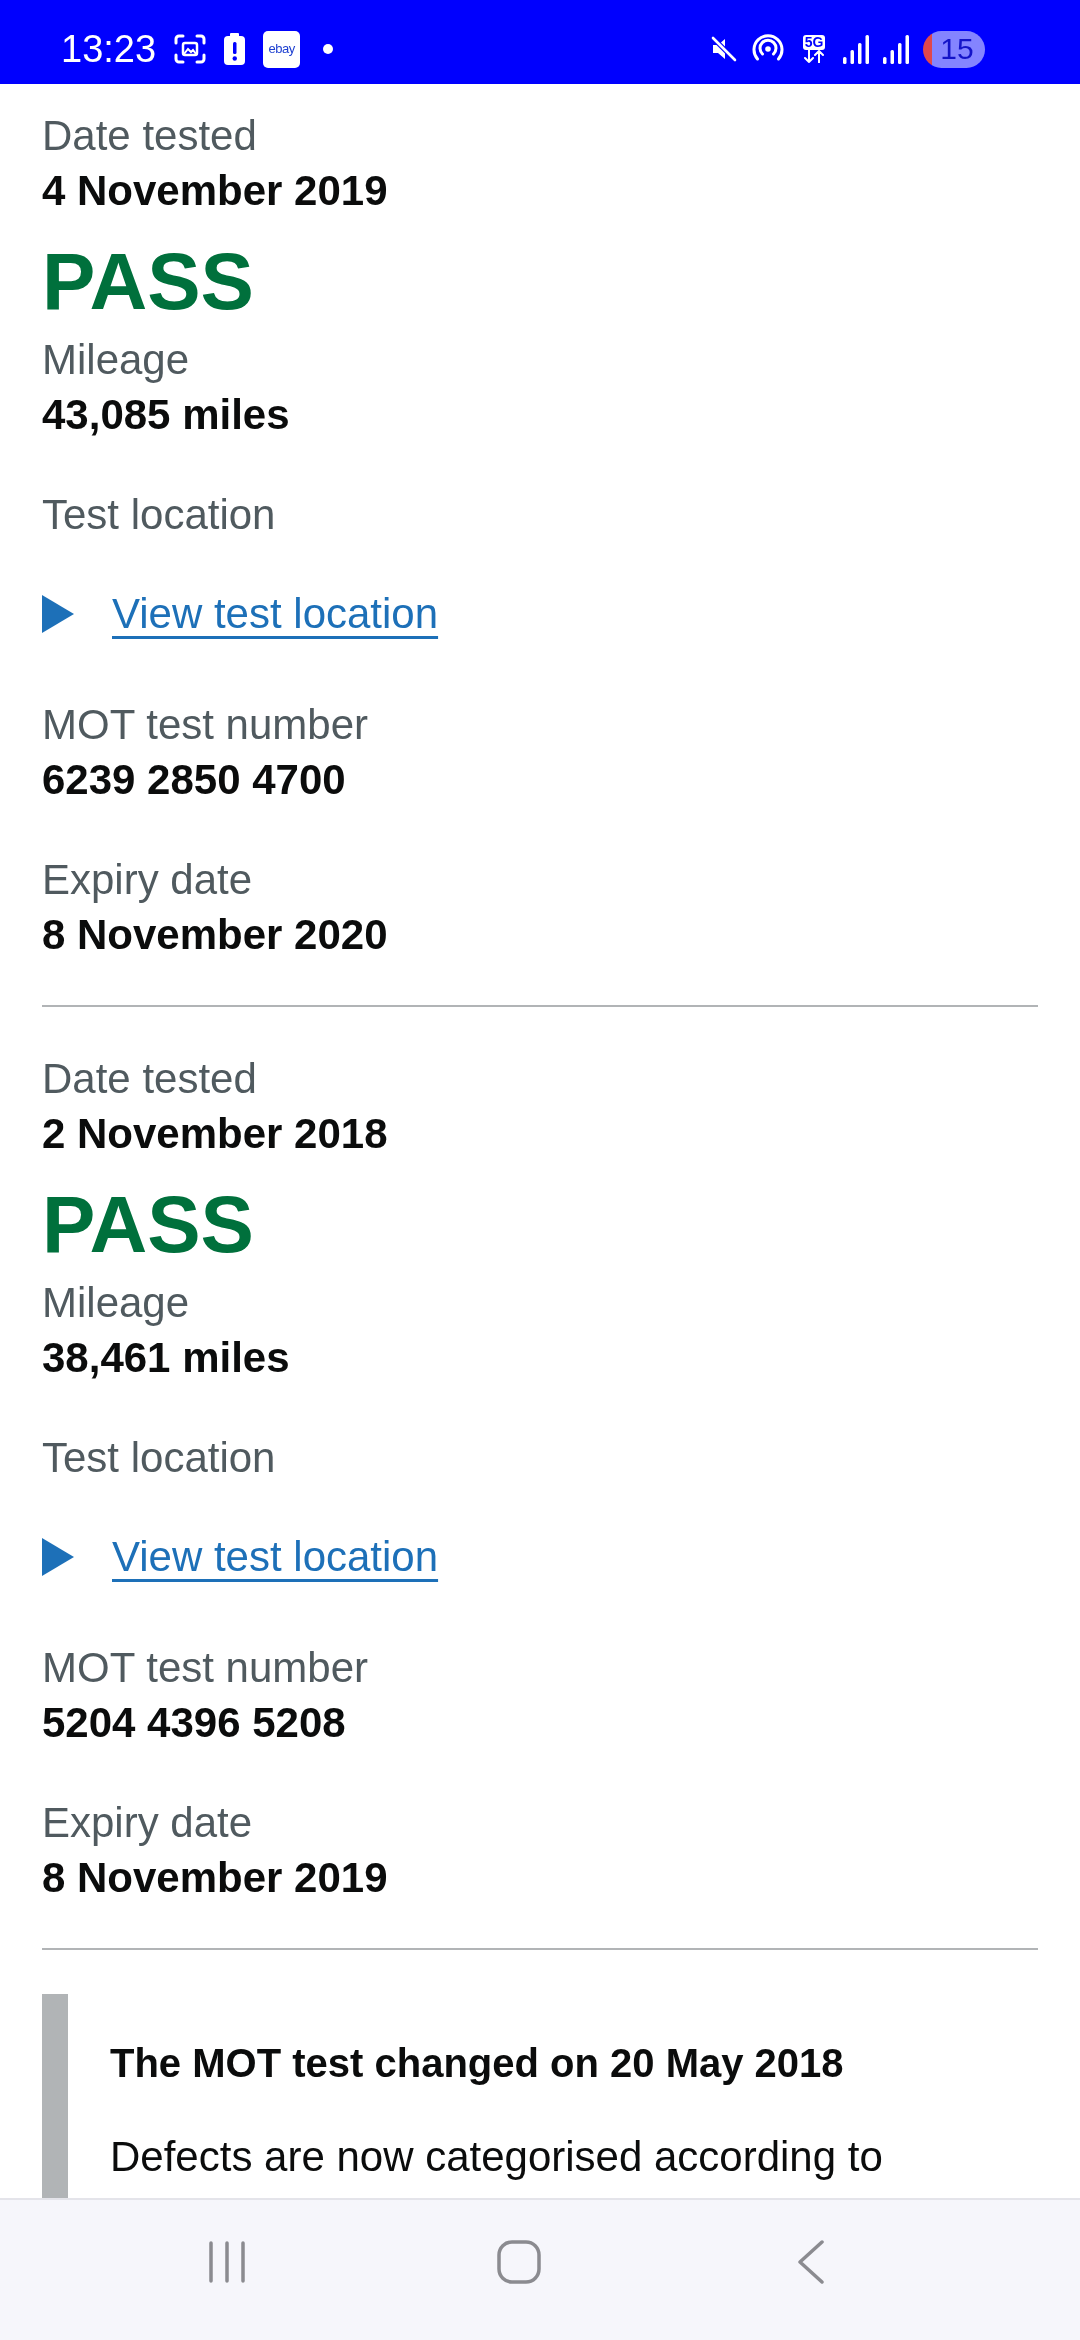  What do you see at coordinates (166, 1358) in the screenshot?
I see `mileage-value: 38,461 miles` at bounding box center [166, 1358].